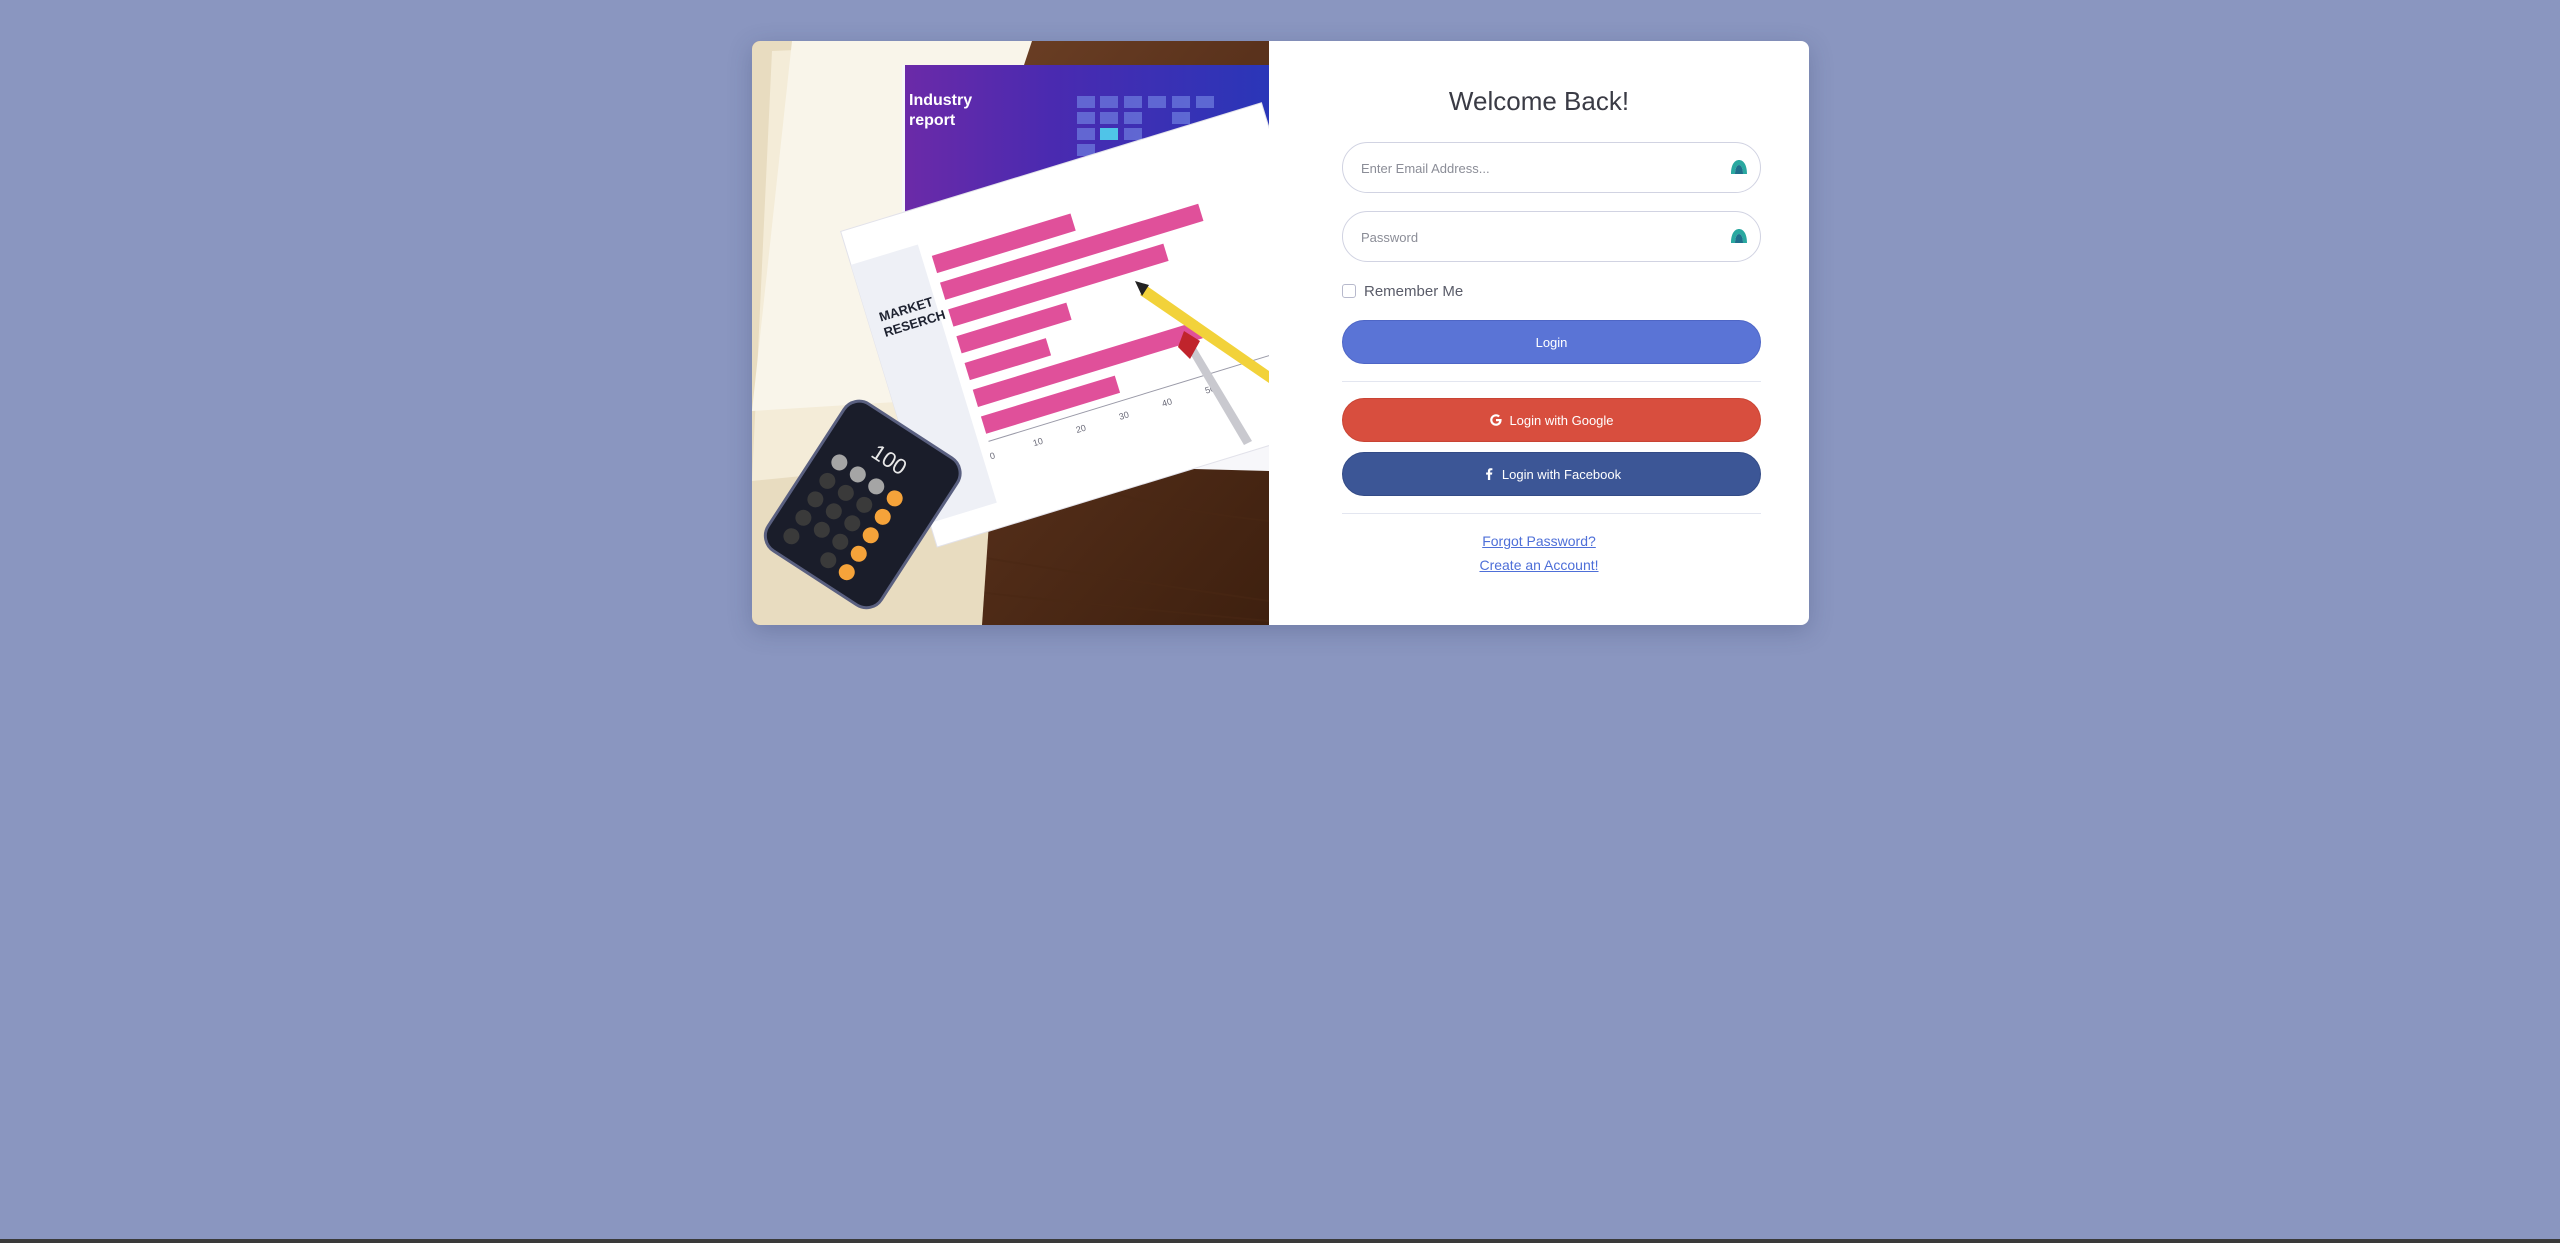 The height and width of the screenshot is (1243, 2560). Describe the element at coordinates (1496, 420) in the screenshot. I see `google-icon` at that location.